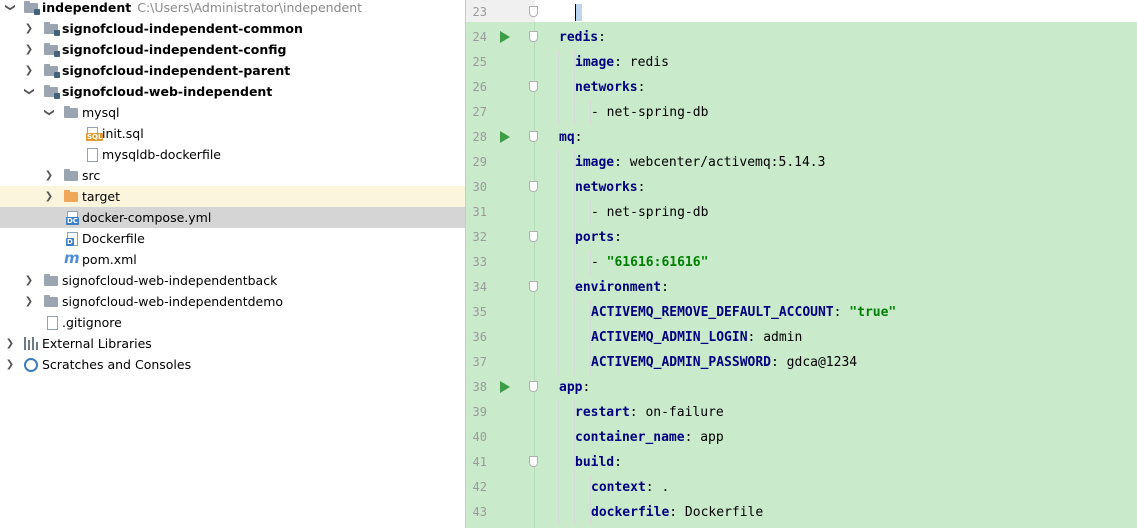  I want to click on code-text: ACTIVEMQ_ADMIN_PASSWORD: gdca@1234, so click(724, 362).